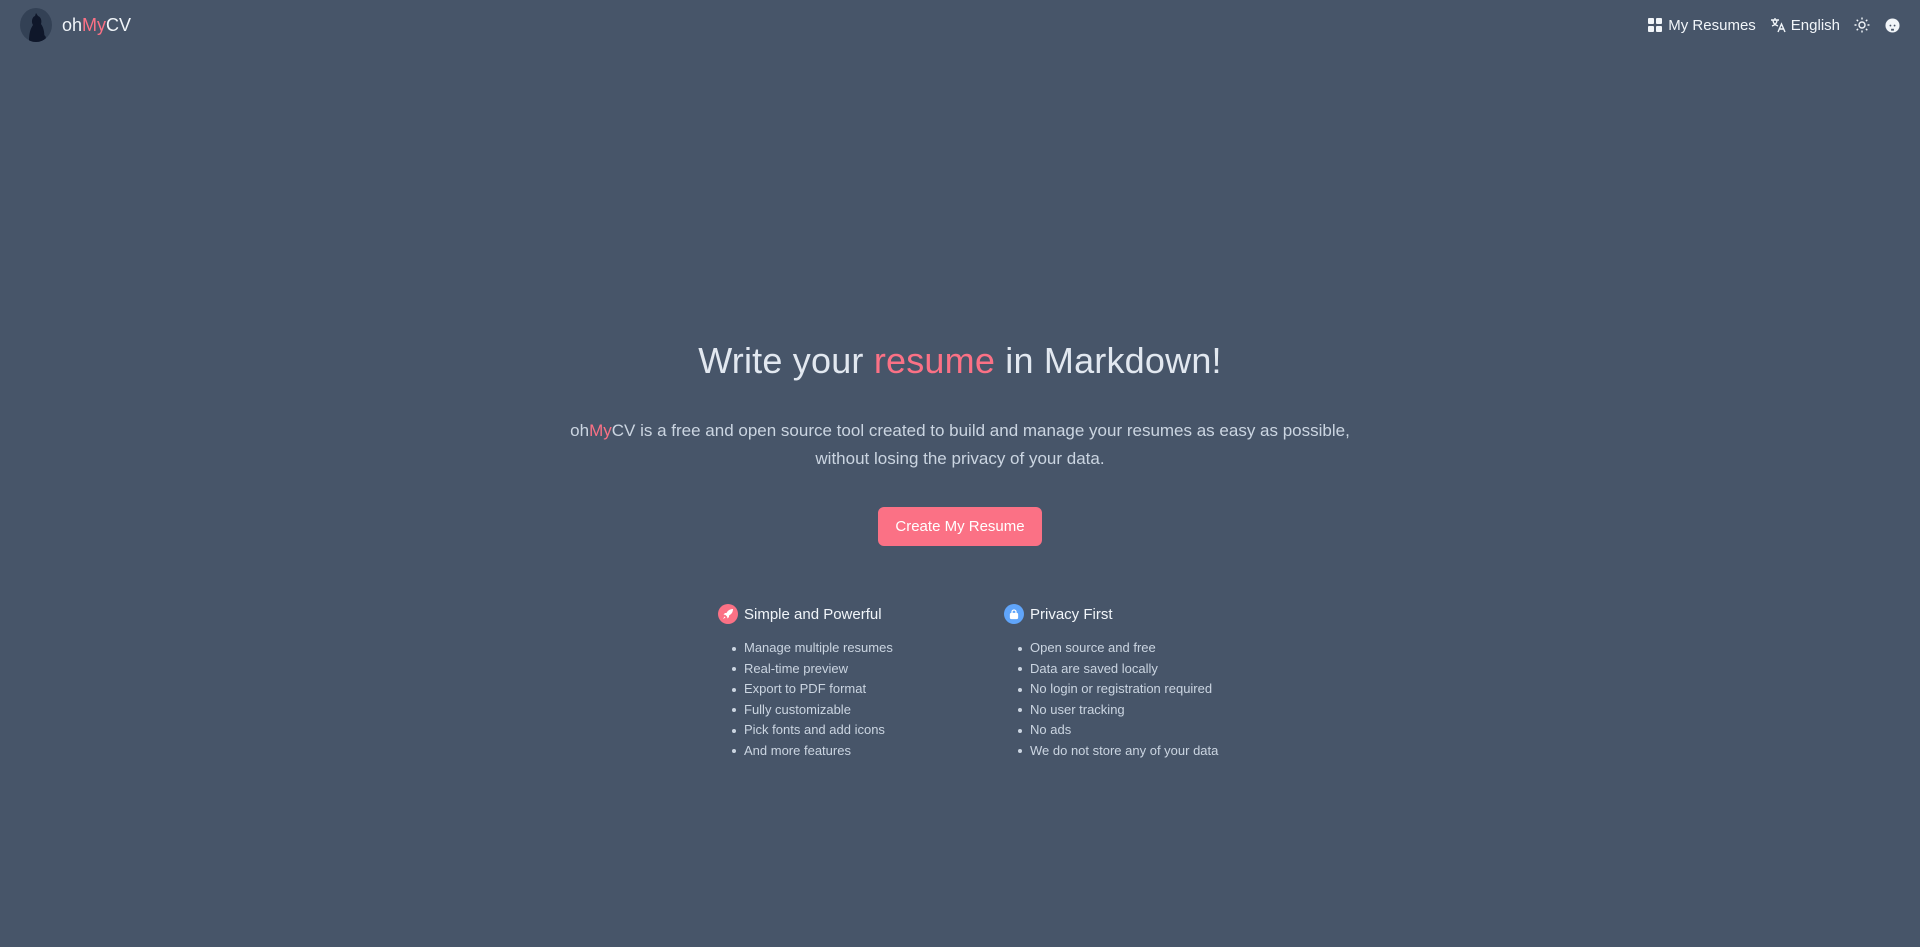 This screenshot has height=947, width=1920. I want to click on sun-icon, so click(1862, 25).